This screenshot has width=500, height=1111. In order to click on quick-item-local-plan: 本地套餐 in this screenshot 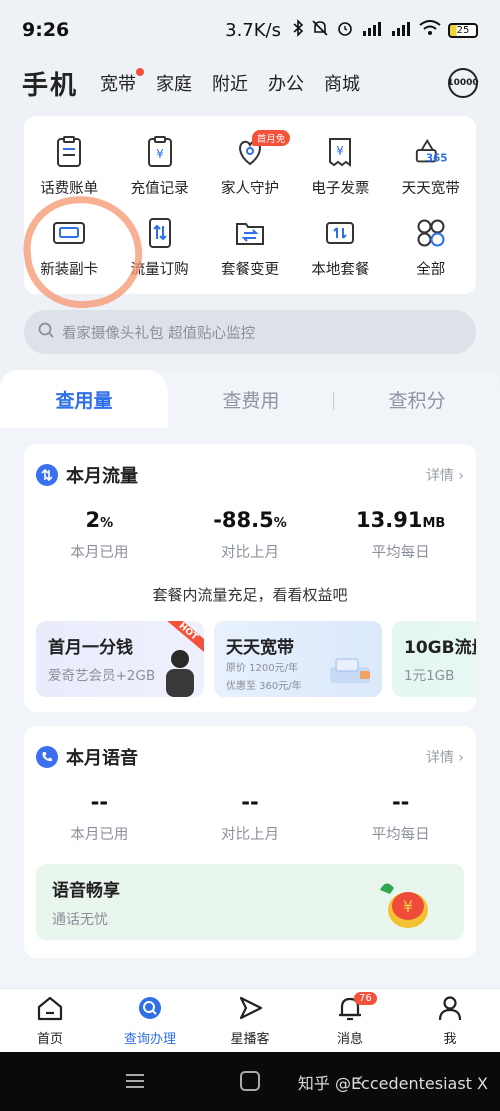, I will do `click(340, 247)`.